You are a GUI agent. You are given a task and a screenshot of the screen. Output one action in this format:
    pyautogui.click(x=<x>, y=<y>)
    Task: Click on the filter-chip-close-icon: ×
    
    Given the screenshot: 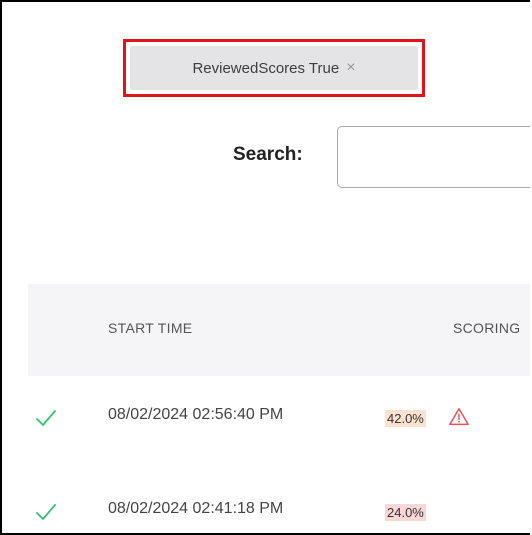 What is the action you would take?
    pyautogui.click(x=350, y=68)
    